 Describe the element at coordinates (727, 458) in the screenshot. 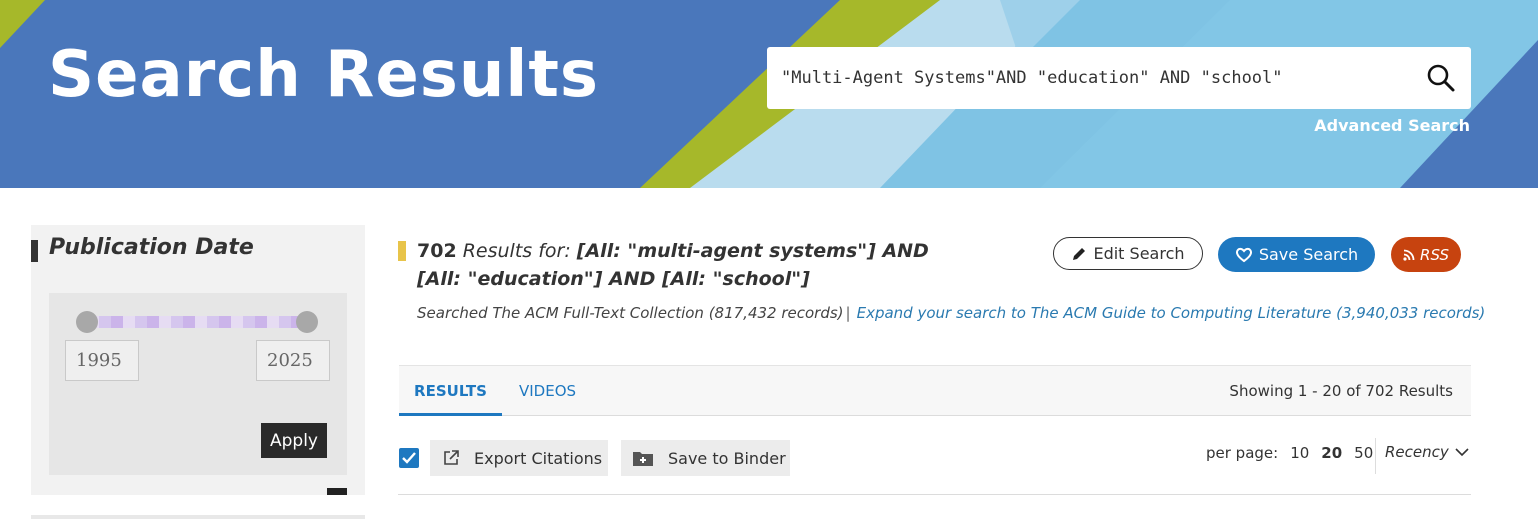

I see `save-to-binder-label: Save to Binder` at that location.